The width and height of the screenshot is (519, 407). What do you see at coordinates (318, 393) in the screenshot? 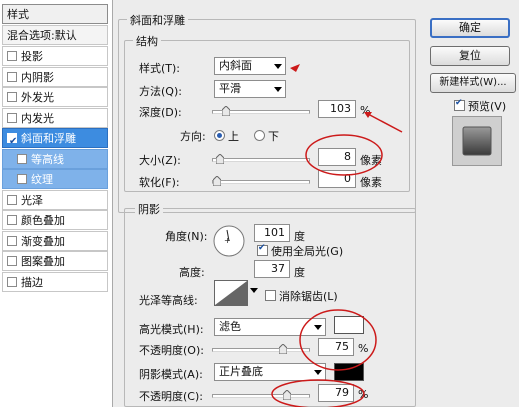
I see `annotation-circle-shadow-opacity` at bounding box center [318, 393].